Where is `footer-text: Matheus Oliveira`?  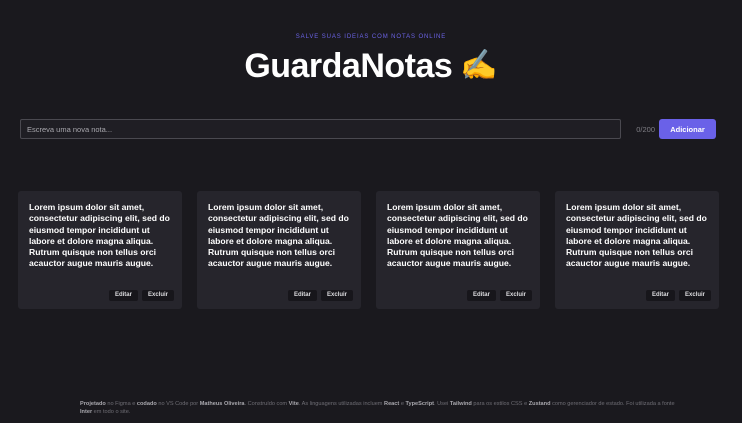 footer-text: Matheus Oliveira is located at coordinates (222, 404).